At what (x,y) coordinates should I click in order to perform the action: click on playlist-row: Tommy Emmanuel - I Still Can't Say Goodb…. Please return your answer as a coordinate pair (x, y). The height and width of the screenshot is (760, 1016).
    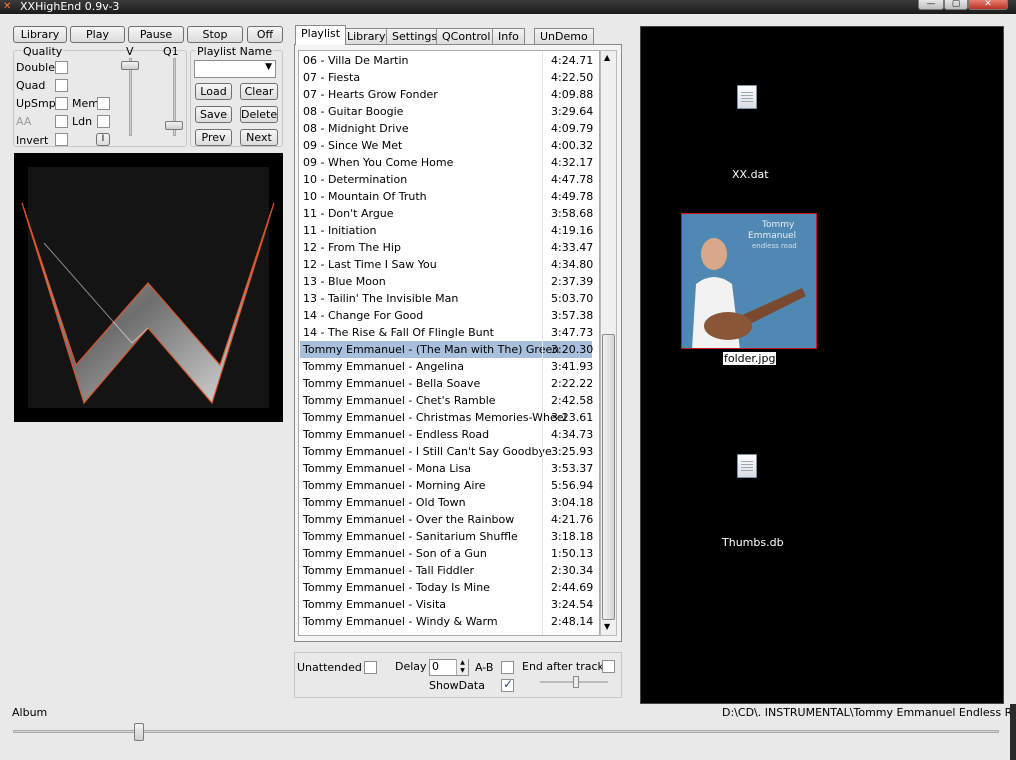
    Looking at the image, I should click on (446, 451).